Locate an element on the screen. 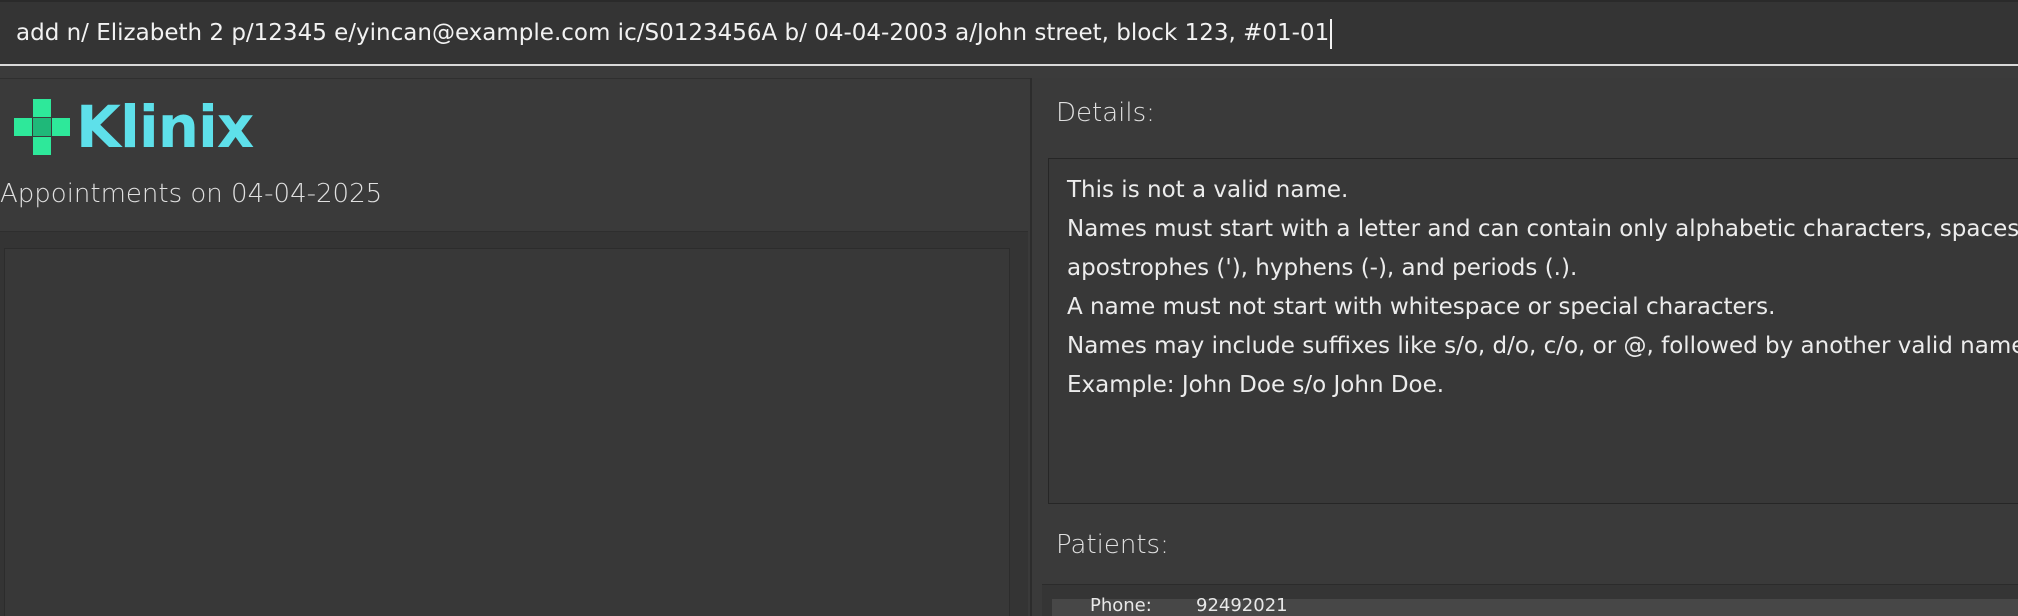 Image resolution: width=2018 pixels, height=616 pixels. patients-title: Patients: is located at coordinates (1112, 545).